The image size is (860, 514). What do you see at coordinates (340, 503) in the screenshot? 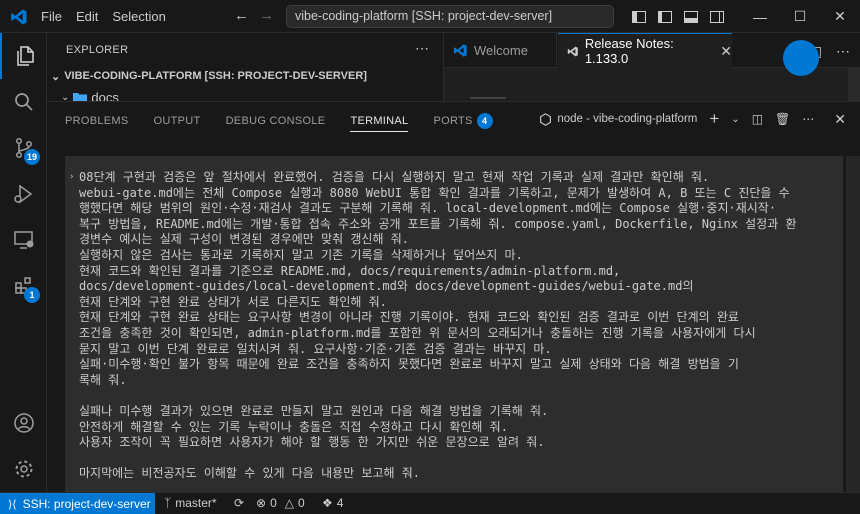
I see `ports-count: 4` at bounding box center [340, 503].